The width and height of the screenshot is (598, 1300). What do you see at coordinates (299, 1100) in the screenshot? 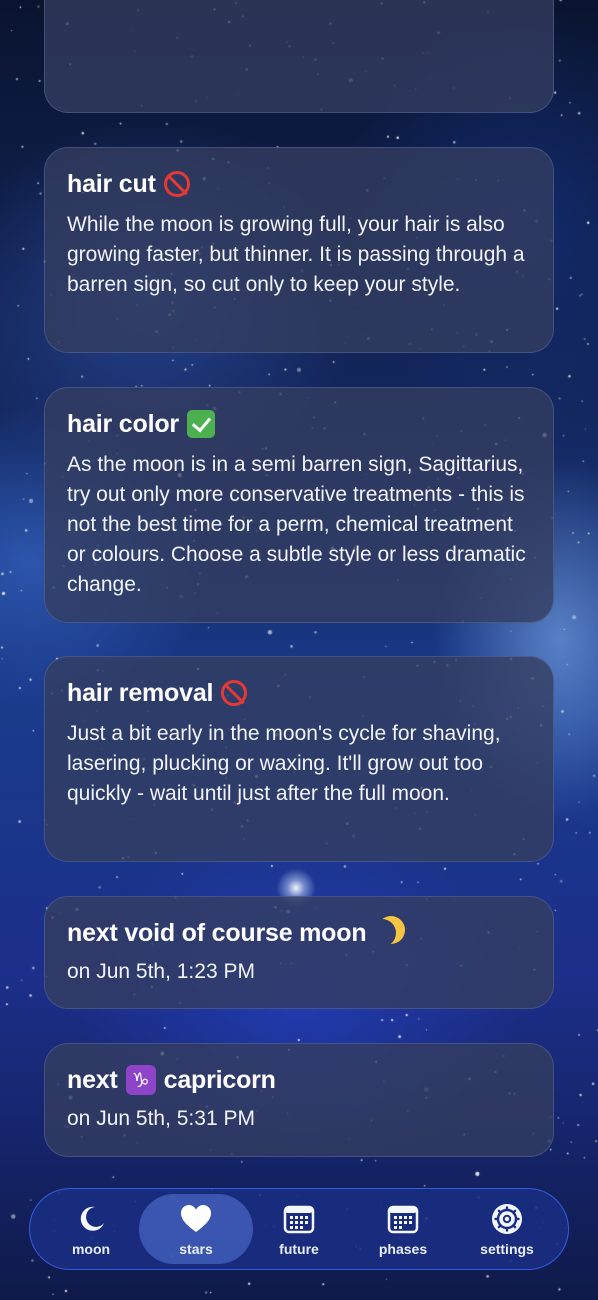
I see `next-sign-card: next ♑ capricorn on Jun 5th, 5:31 PM` at bounding box center [299, 1100].